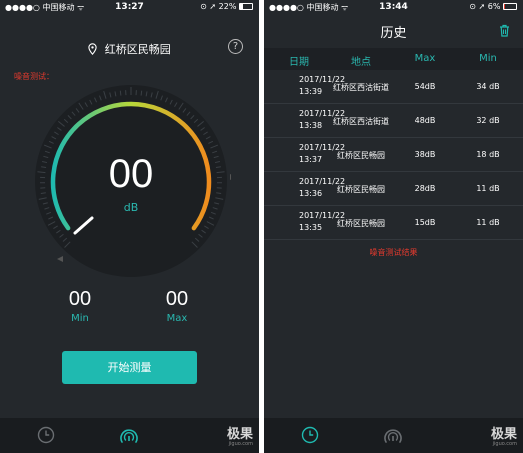  I want to click on help-icon: ?, so click(235, 46).